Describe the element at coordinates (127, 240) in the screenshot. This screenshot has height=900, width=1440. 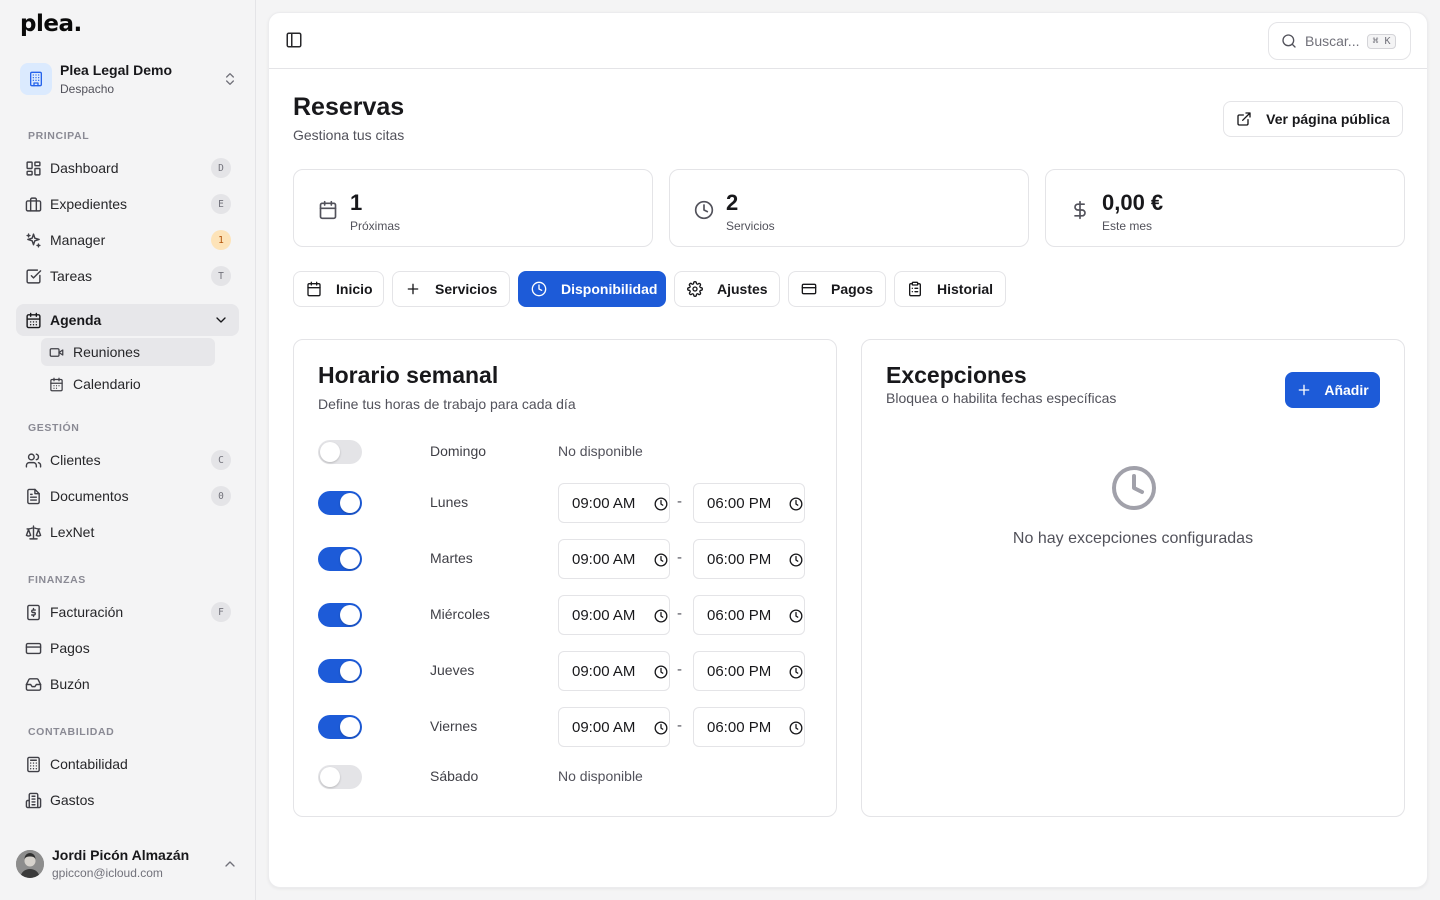
I see `sidebar-item-manager: Manager 1` at that location.